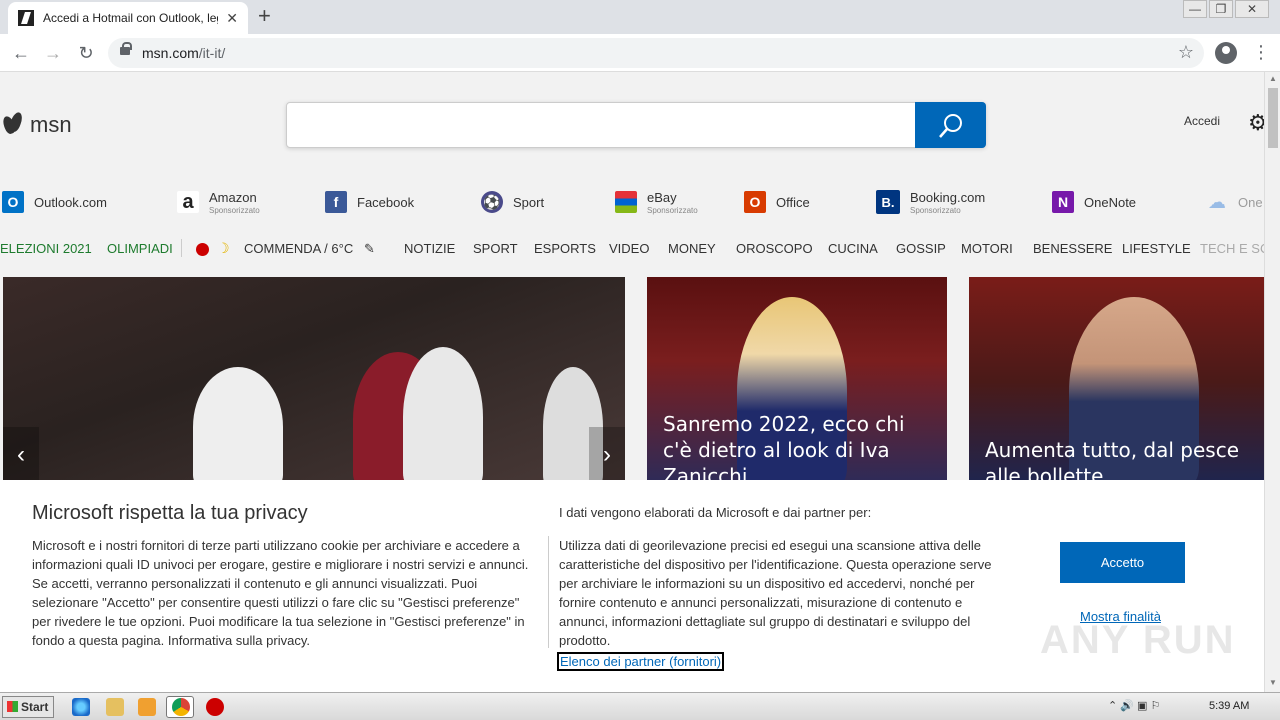 The image size is (1280, 720). I want to click on quicklink-label: Booking.com, so click(948, 197).